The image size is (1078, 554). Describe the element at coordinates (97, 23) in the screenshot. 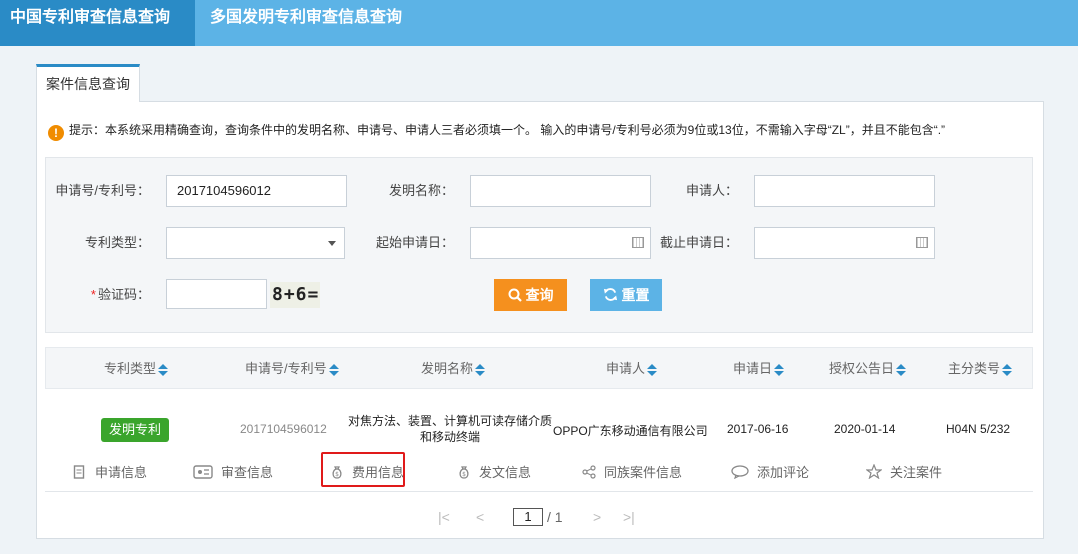

I see `tab-china-patent: 中国专利审查信息查询` at that location.